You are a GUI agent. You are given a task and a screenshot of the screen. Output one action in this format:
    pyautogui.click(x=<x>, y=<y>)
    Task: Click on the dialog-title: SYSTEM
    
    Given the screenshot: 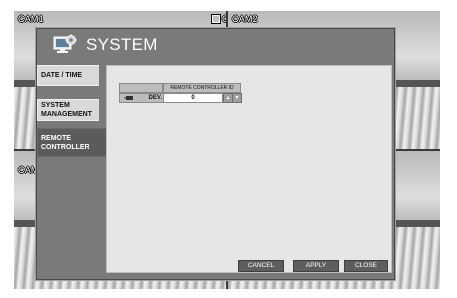 What is the action you would take?
    pyautogui.click(x=122, y=44)
    